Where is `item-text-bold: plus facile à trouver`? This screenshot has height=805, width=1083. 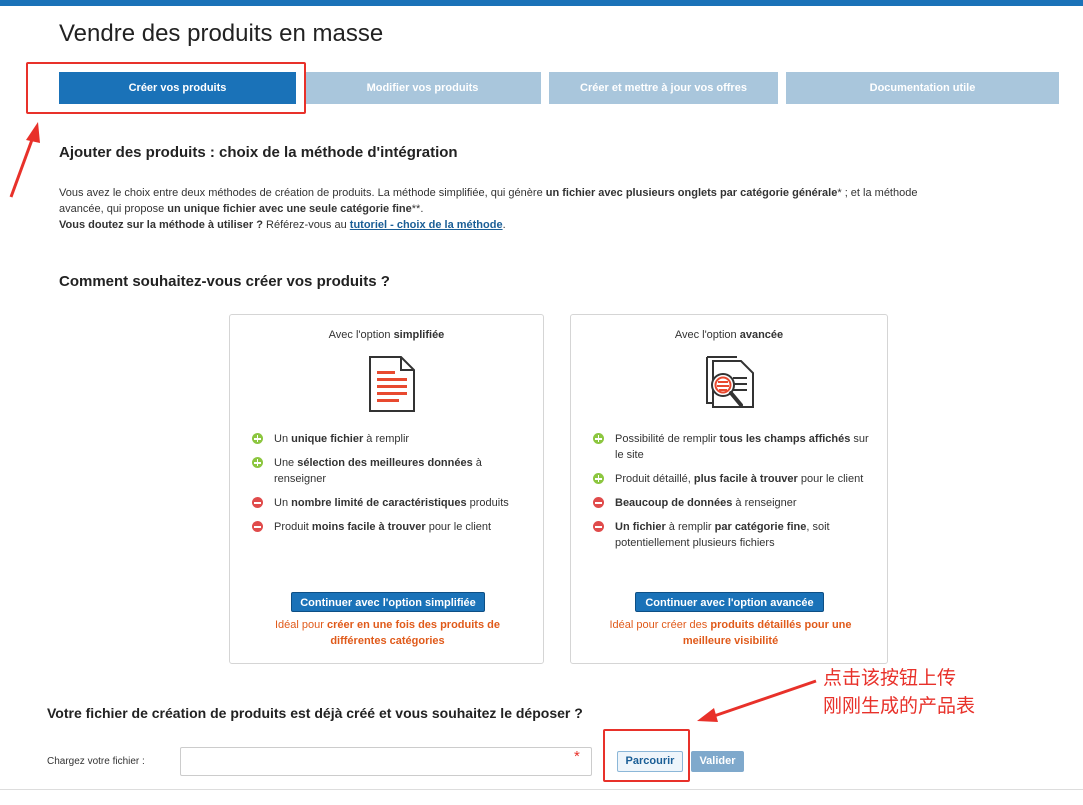 item-text-bold: plus facile à trouver is located at coordinates (745, 479).